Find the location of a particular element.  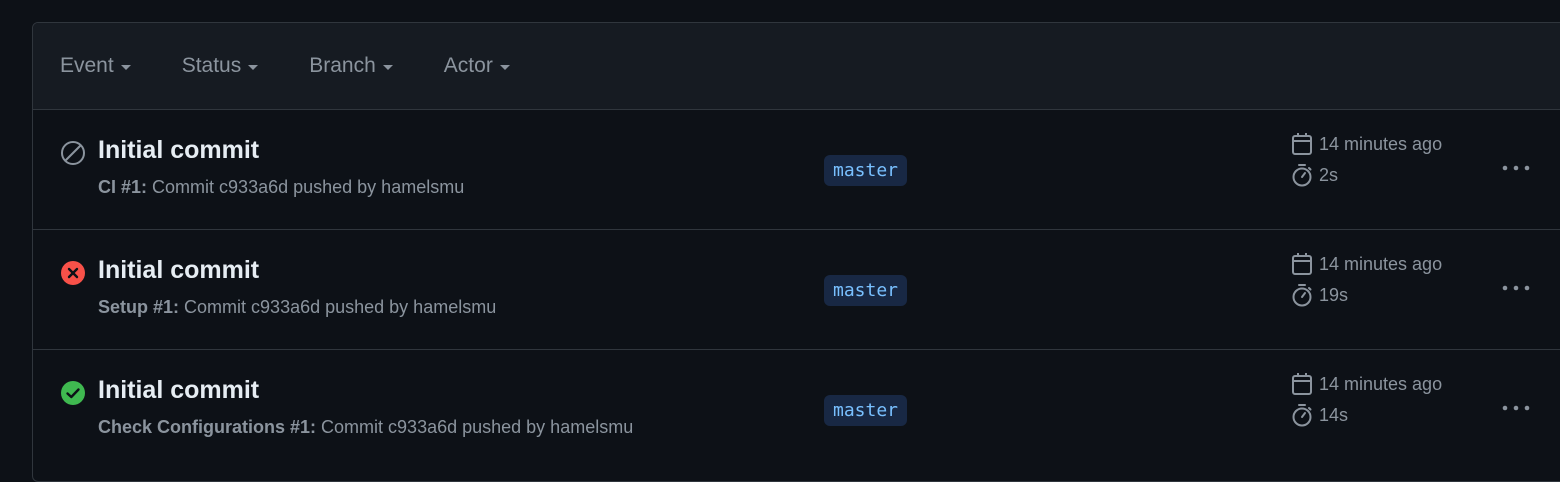

duration-value: 14s is located at coordinates (1334, 414).